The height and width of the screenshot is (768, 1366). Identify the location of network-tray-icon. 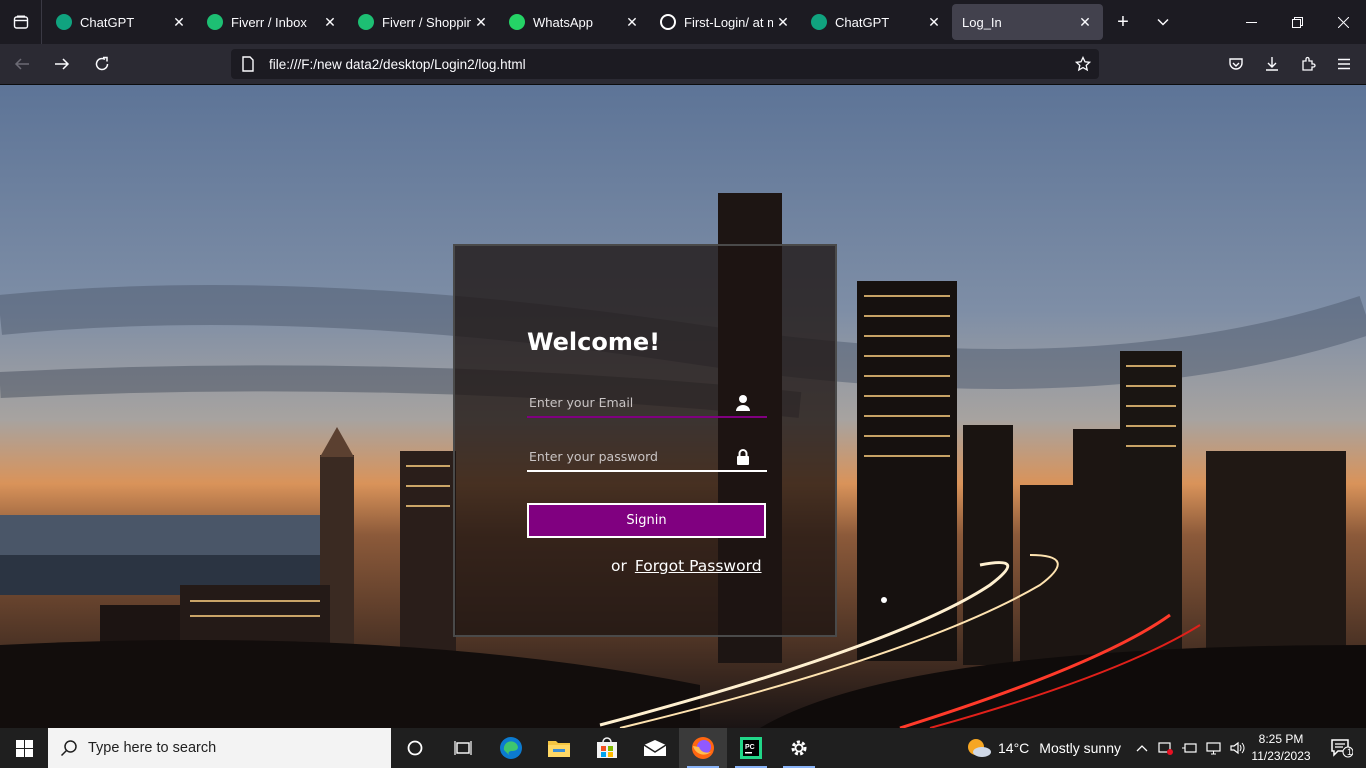
(1214, 748).